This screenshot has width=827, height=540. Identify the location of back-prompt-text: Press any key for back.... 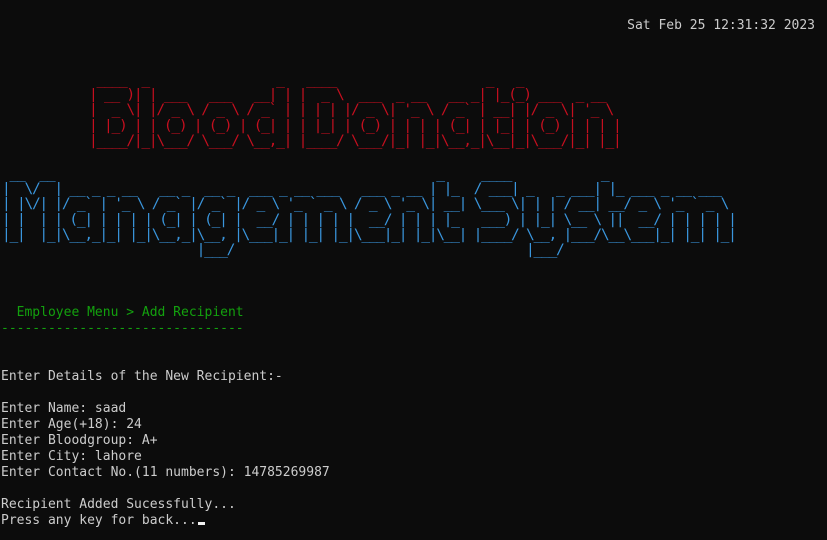
(99, 520).